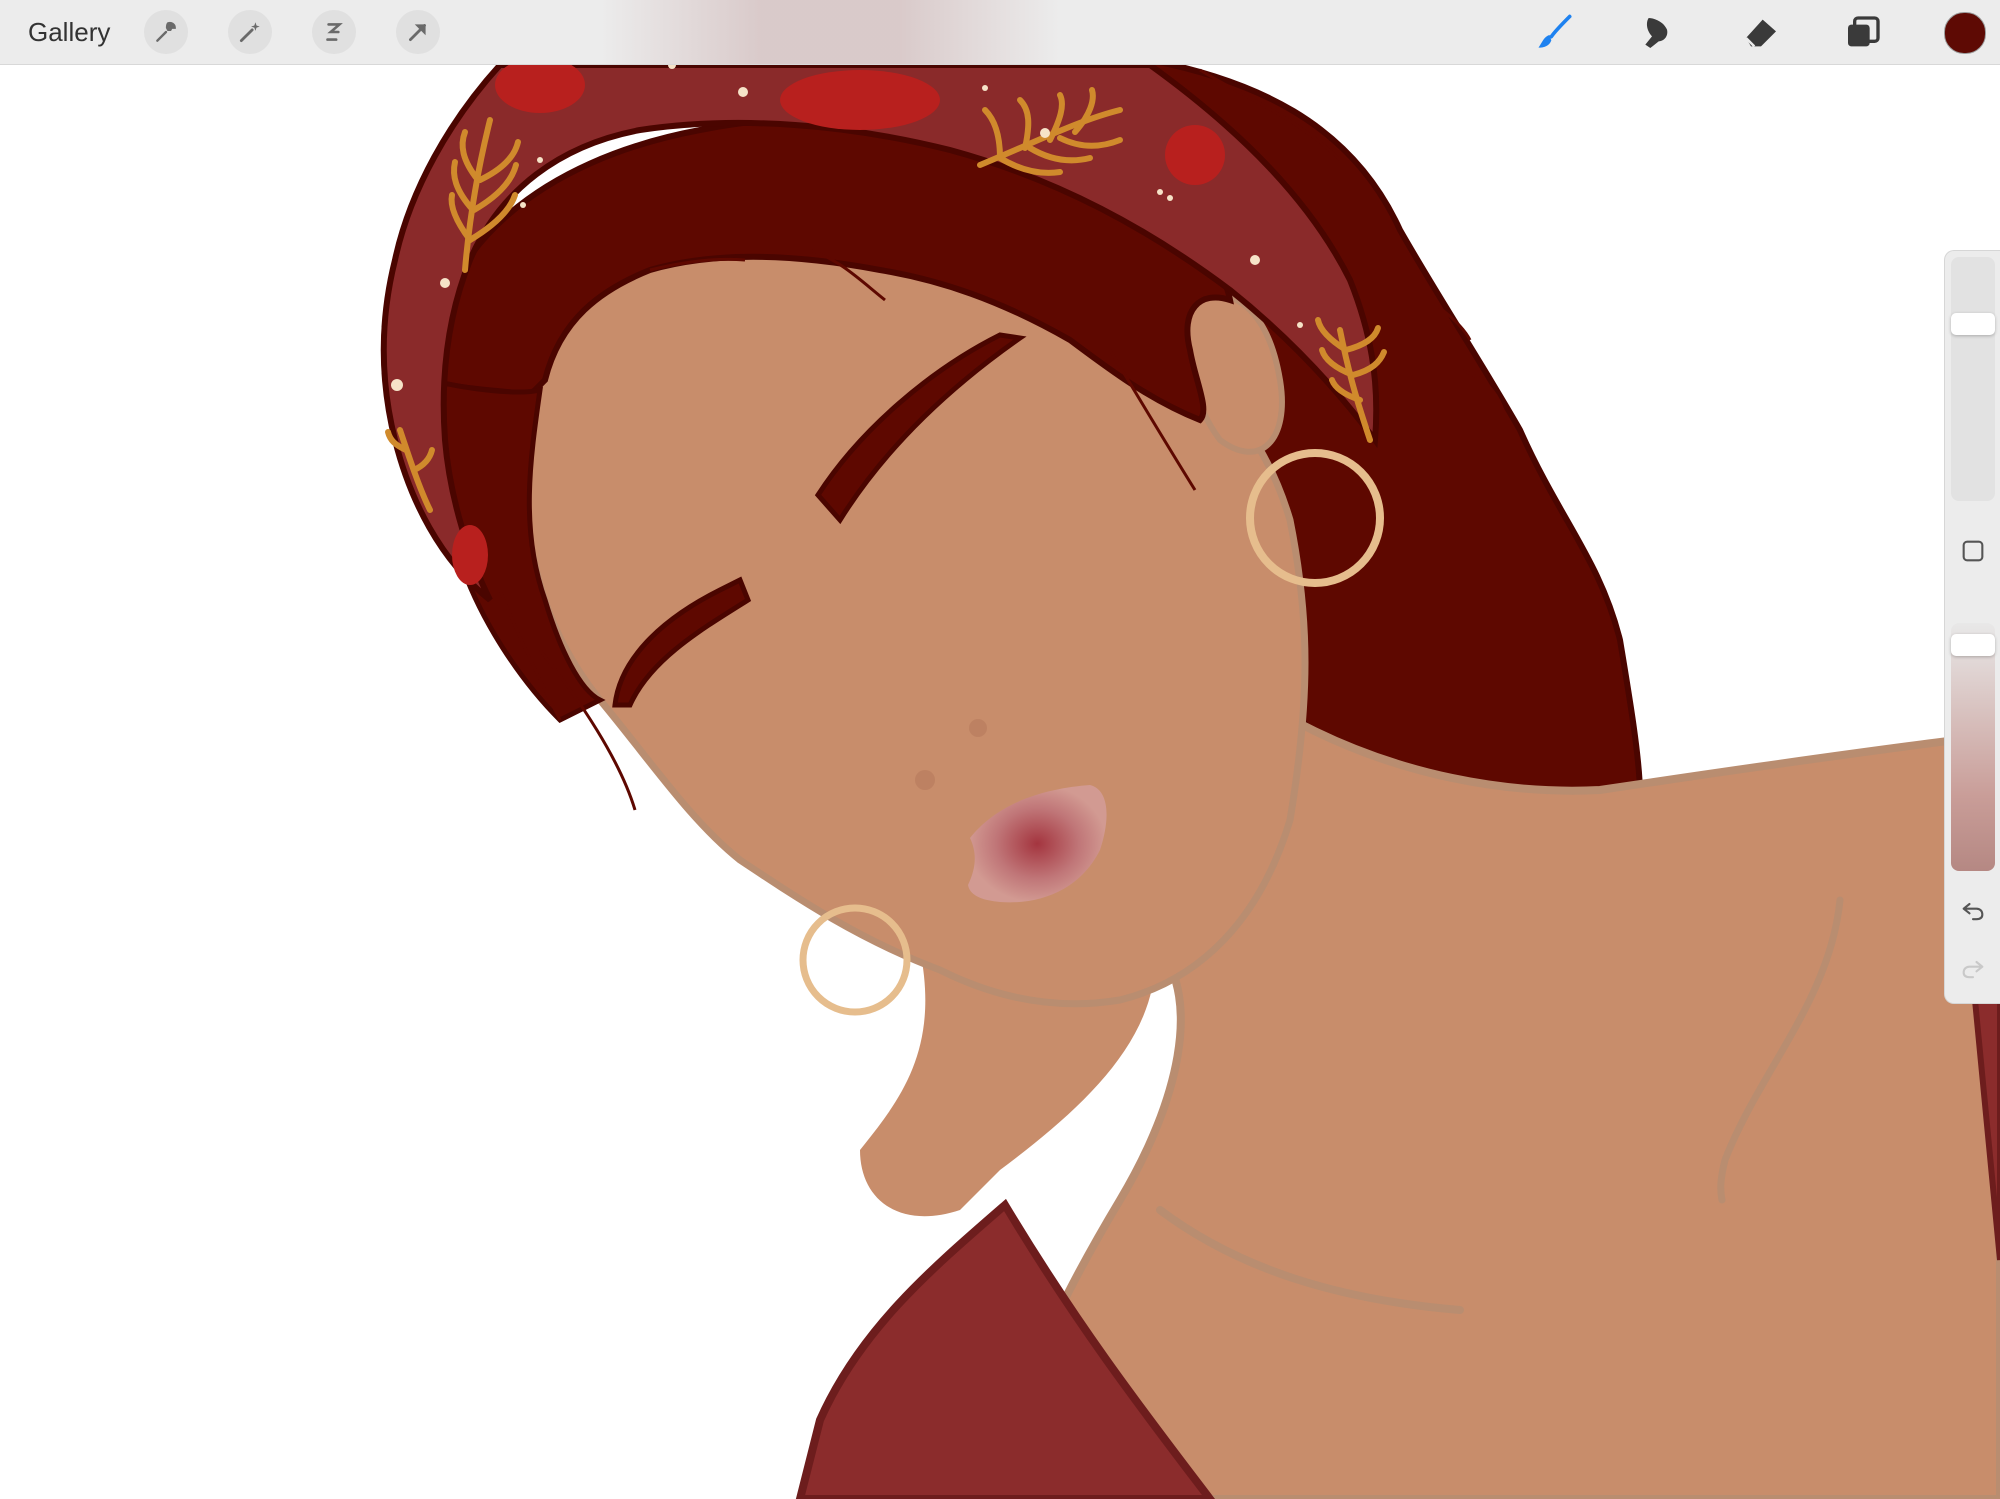  What do you see at coordinates (1973, 747) in the screenshot?
I see `opacity-slider` at bounding box center [1973, 747].